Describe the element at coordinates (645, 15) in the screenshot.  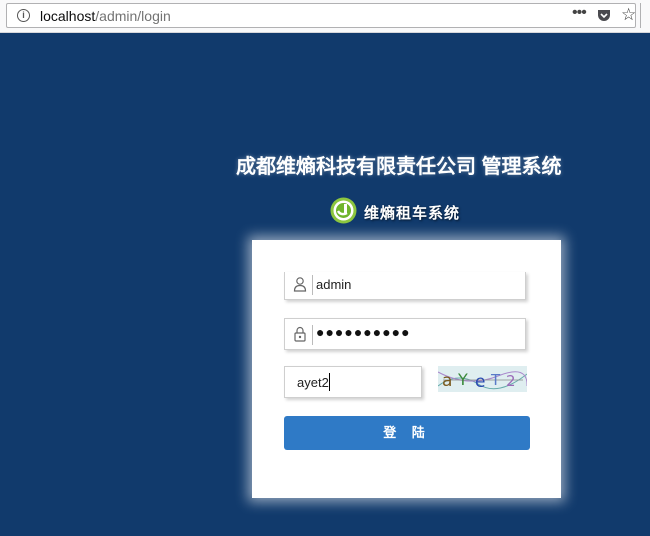
I see `toolbar-edge` at that location.